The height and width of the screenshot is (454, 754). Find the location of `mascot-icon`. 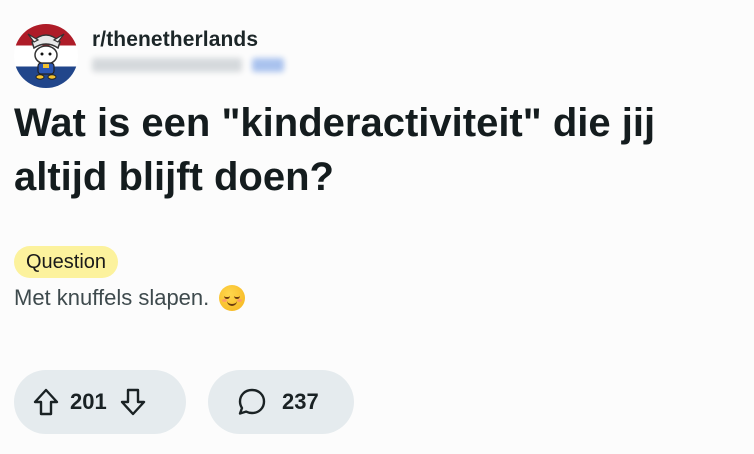

mascot-icon is located at coordinates (46, 56).